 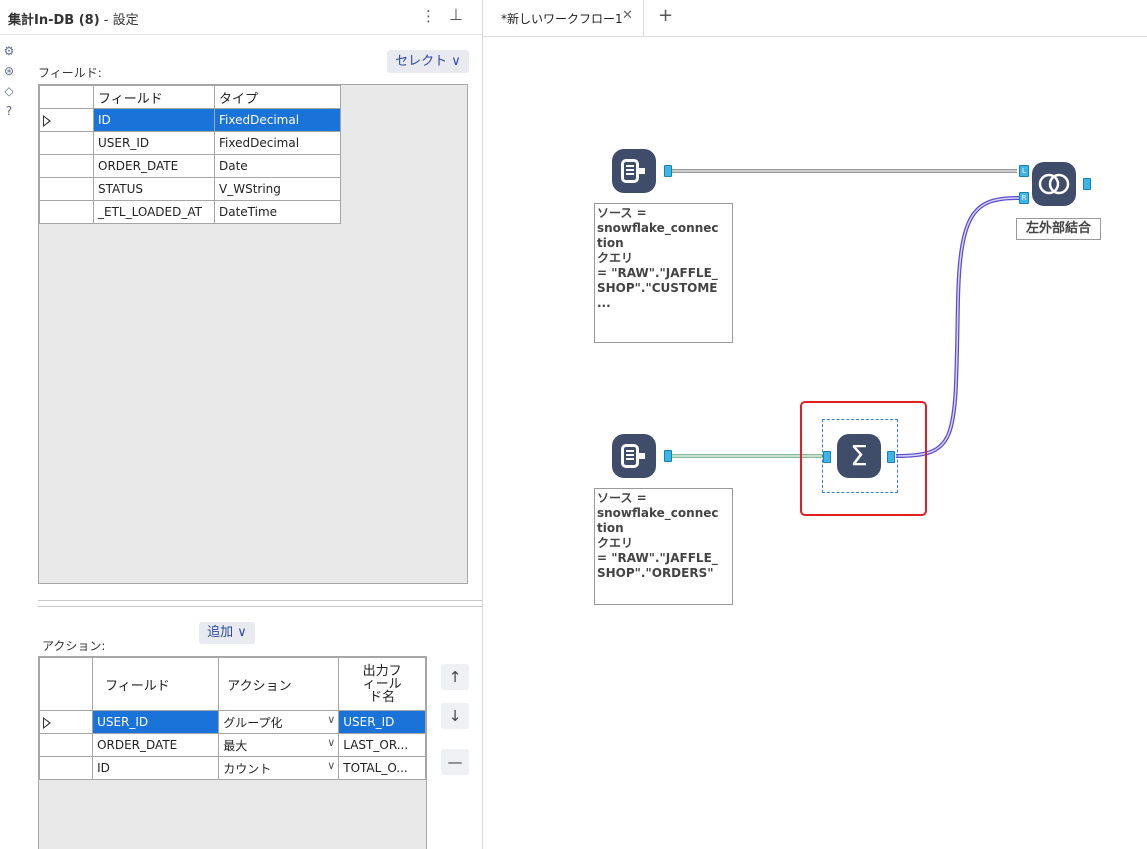 I want to click on join-icon, so click(x=1054, y=184).